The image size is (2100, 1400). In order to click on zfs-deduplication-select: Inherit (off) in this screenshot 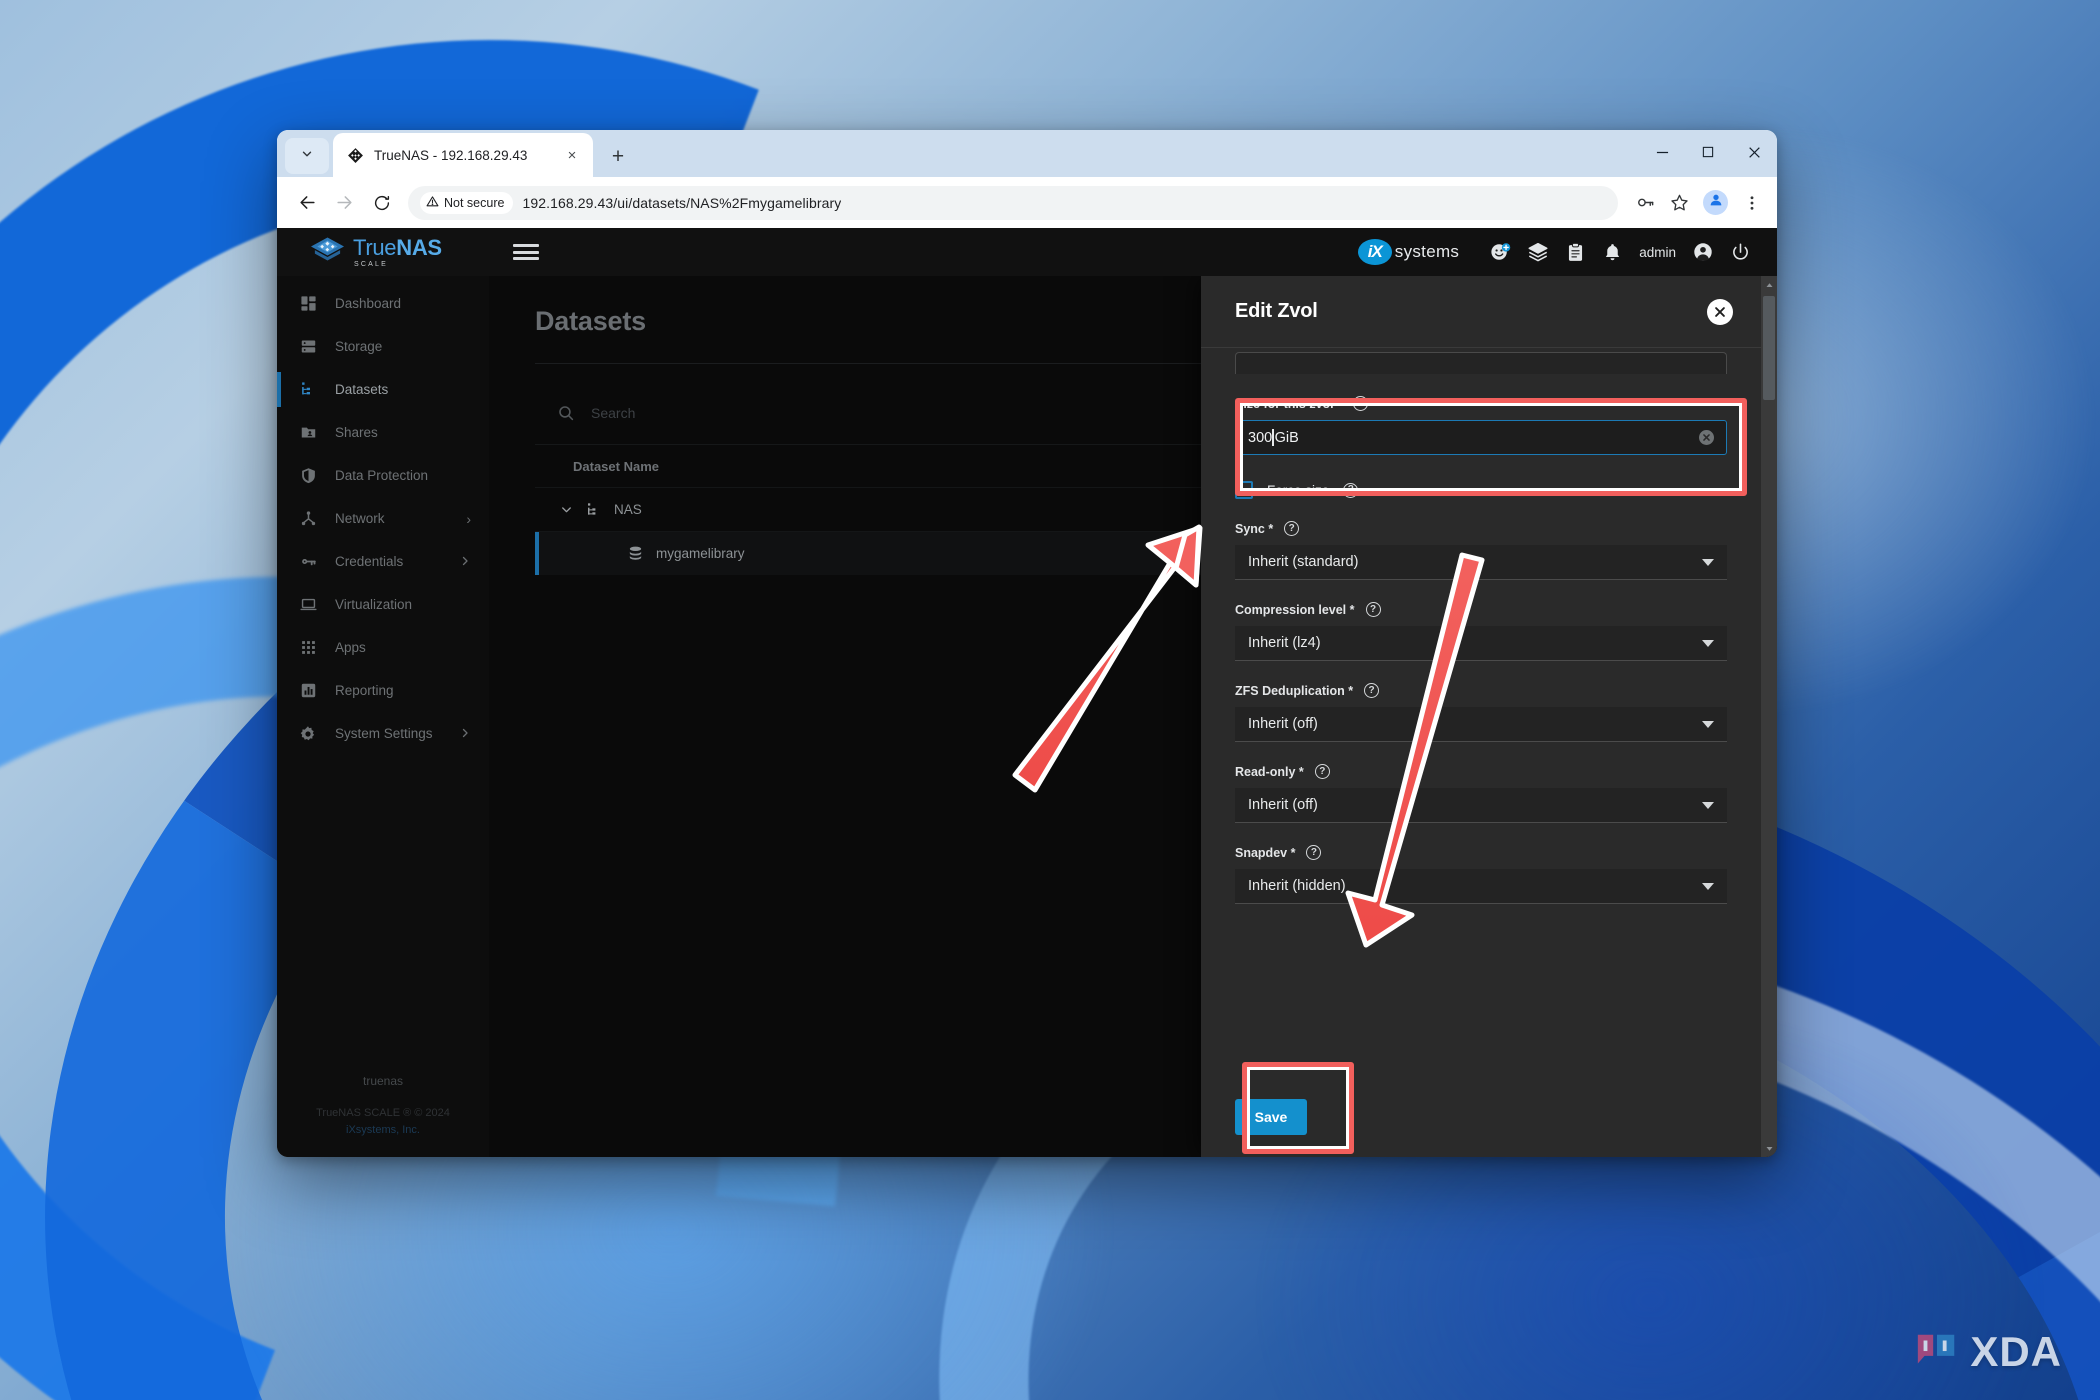, I will do `click(1481, 724)`.